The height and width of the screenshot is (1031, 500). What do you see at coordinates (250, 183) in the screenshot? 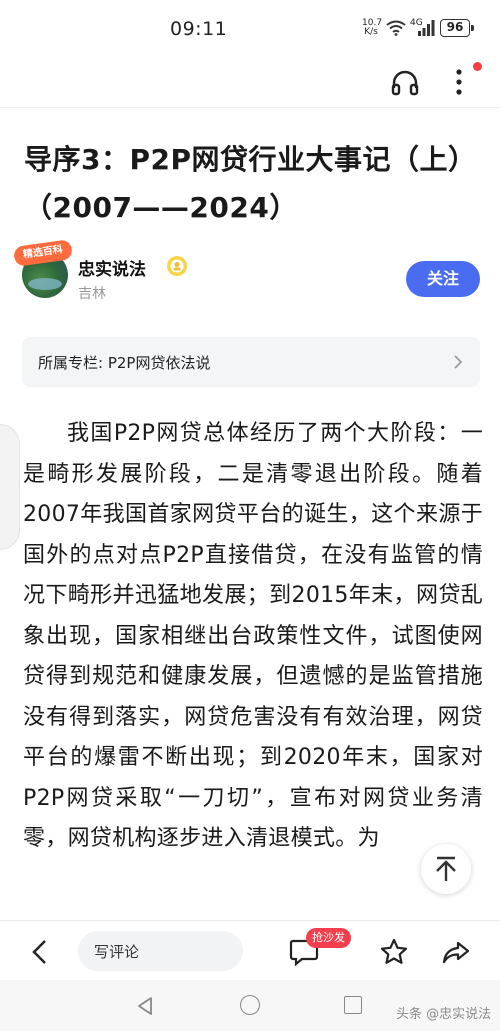
I see `article-title: 导序3：P2P网贷行业大事记（上）（2007——2024）` at bounding box center [250, 183].